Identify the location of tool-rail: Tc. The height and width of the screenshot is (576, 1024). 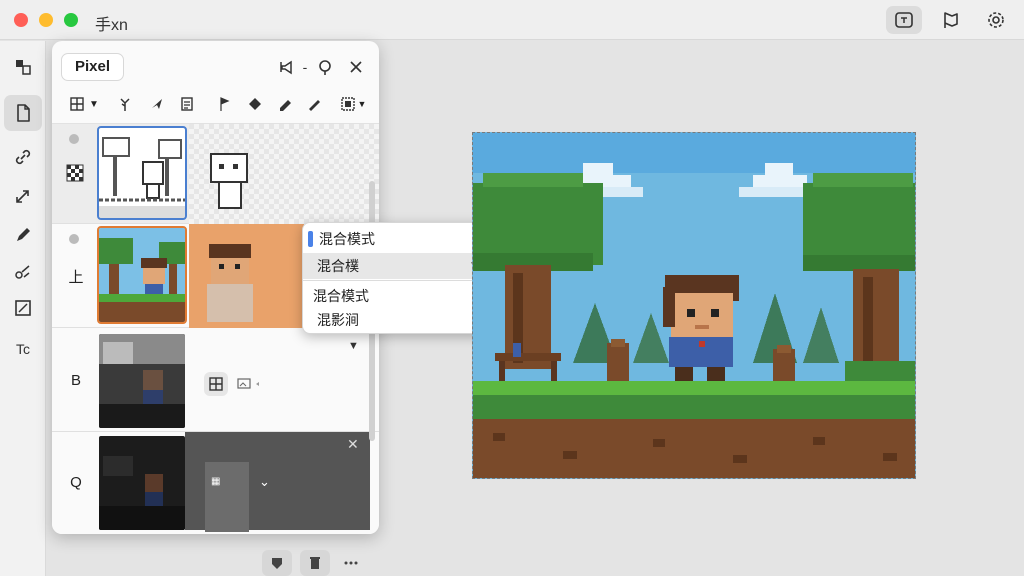
(23, 308).